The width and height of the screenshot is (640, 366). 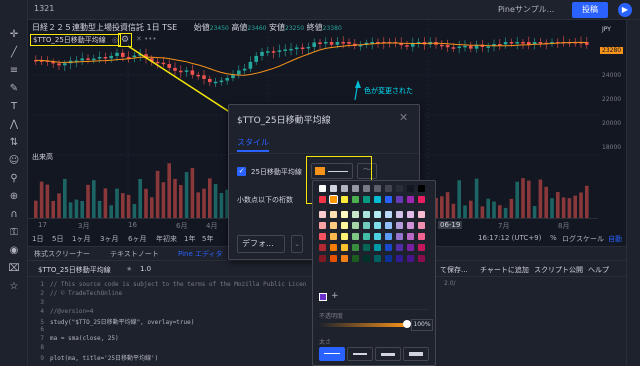 What do you see at coordinates (365, 324) in the screenshot?
I see `opacity-slider` at bounding box center [365, 324].